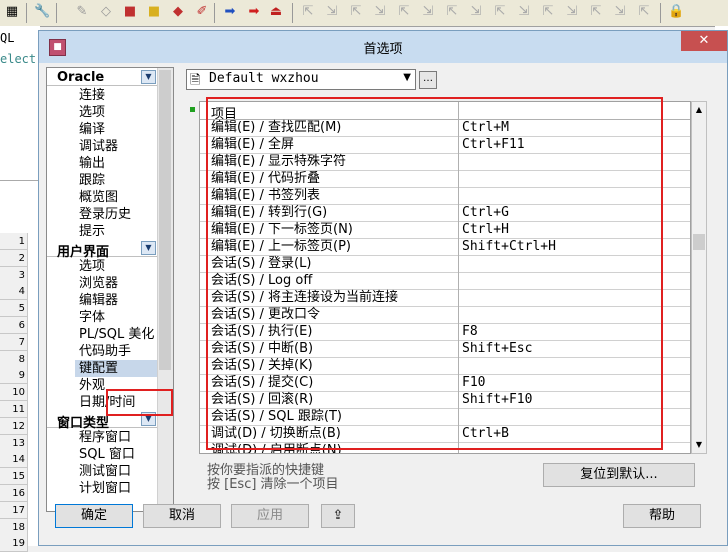 Image resolution: width=728 pixels, height=552 pixels. What do you see at coordinates (14, 325) in the screenshot?
I see `row-number: 6` at bounding box center [14, 325].